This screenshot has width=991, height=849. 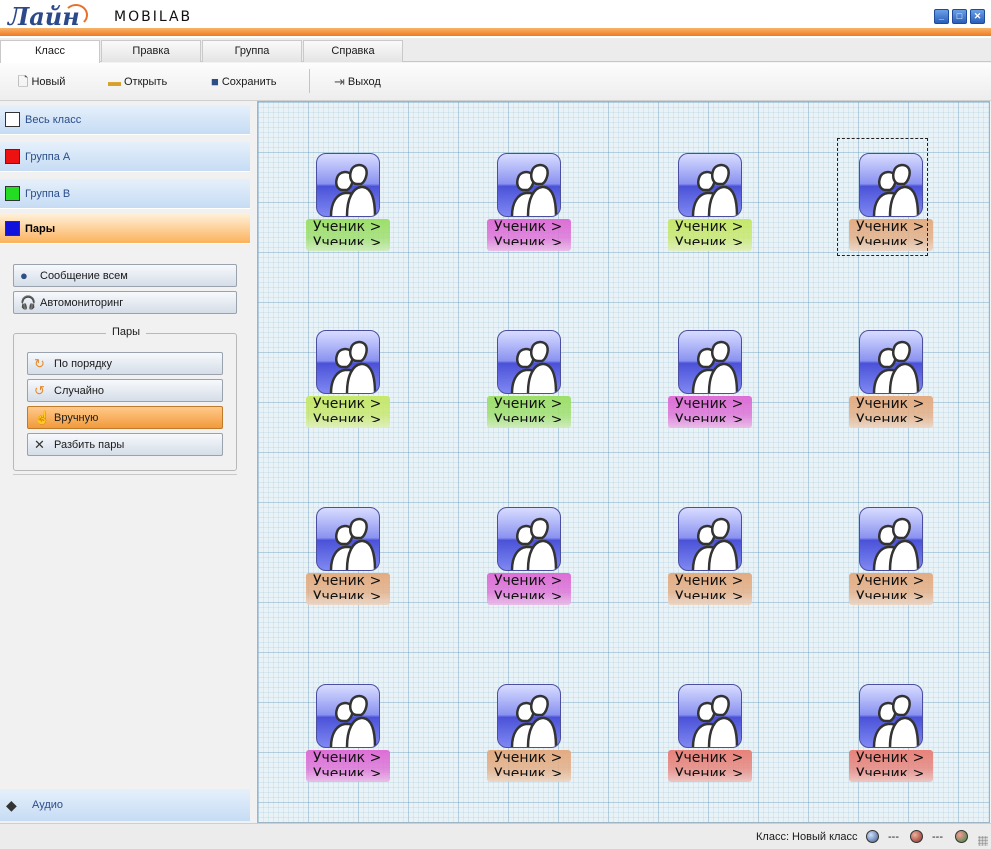 What do you see at coordinates (125, 417) in the screenshot?
I see `pairs-manual-button: ☝ Вручную` at bounding box center [125, 417].